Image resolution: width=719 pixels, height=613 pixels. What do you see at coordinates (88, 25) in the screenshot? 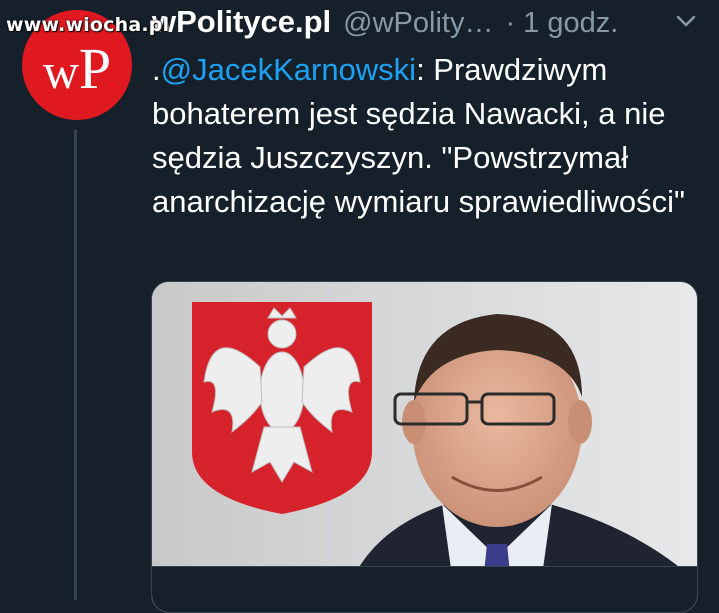
I see `site-watermark: www.wiocha.pl` at bounding box center [88, 25].